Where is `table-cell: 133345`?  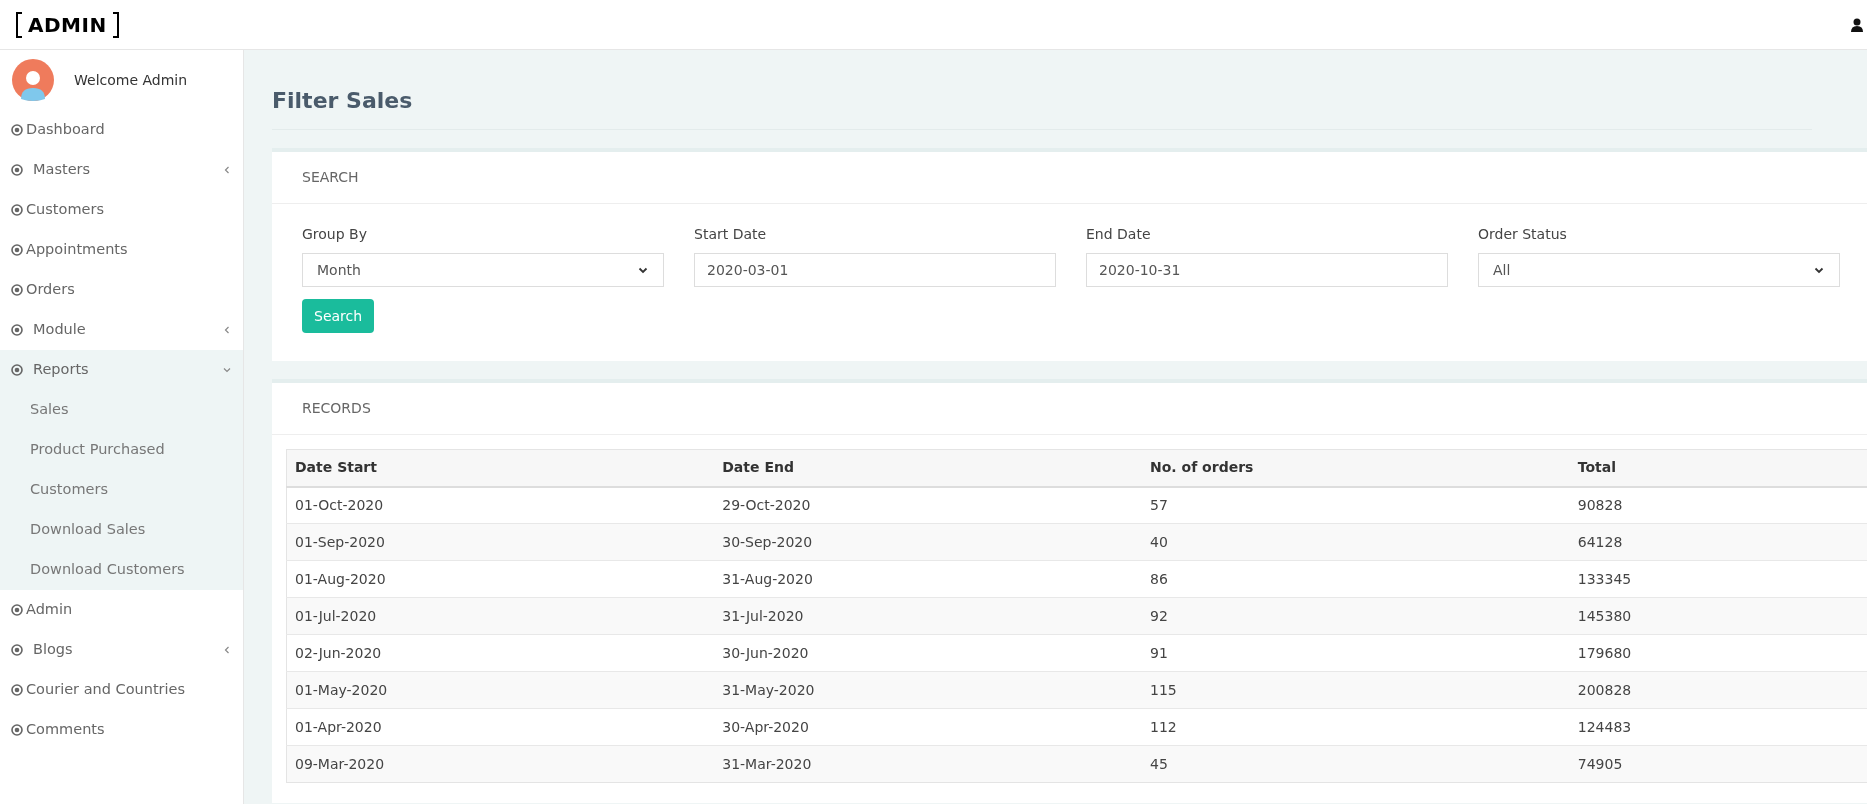 table-cell: 133345 is located at coordinates (1718, 579).